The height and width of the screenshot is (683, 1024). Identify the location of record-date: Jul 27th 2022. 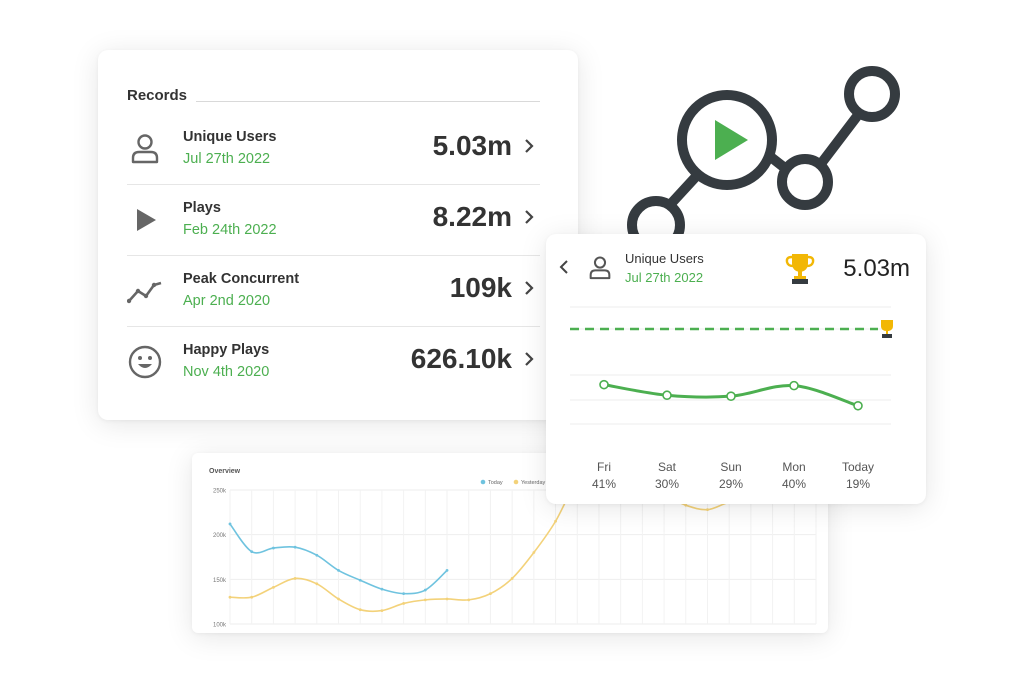
(227, 159).